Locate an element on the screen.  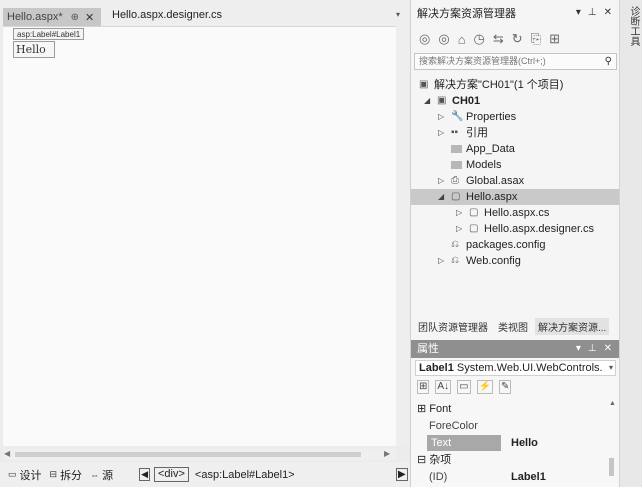
tree-item-label: Global.asax is located at coordinates (495, 181).